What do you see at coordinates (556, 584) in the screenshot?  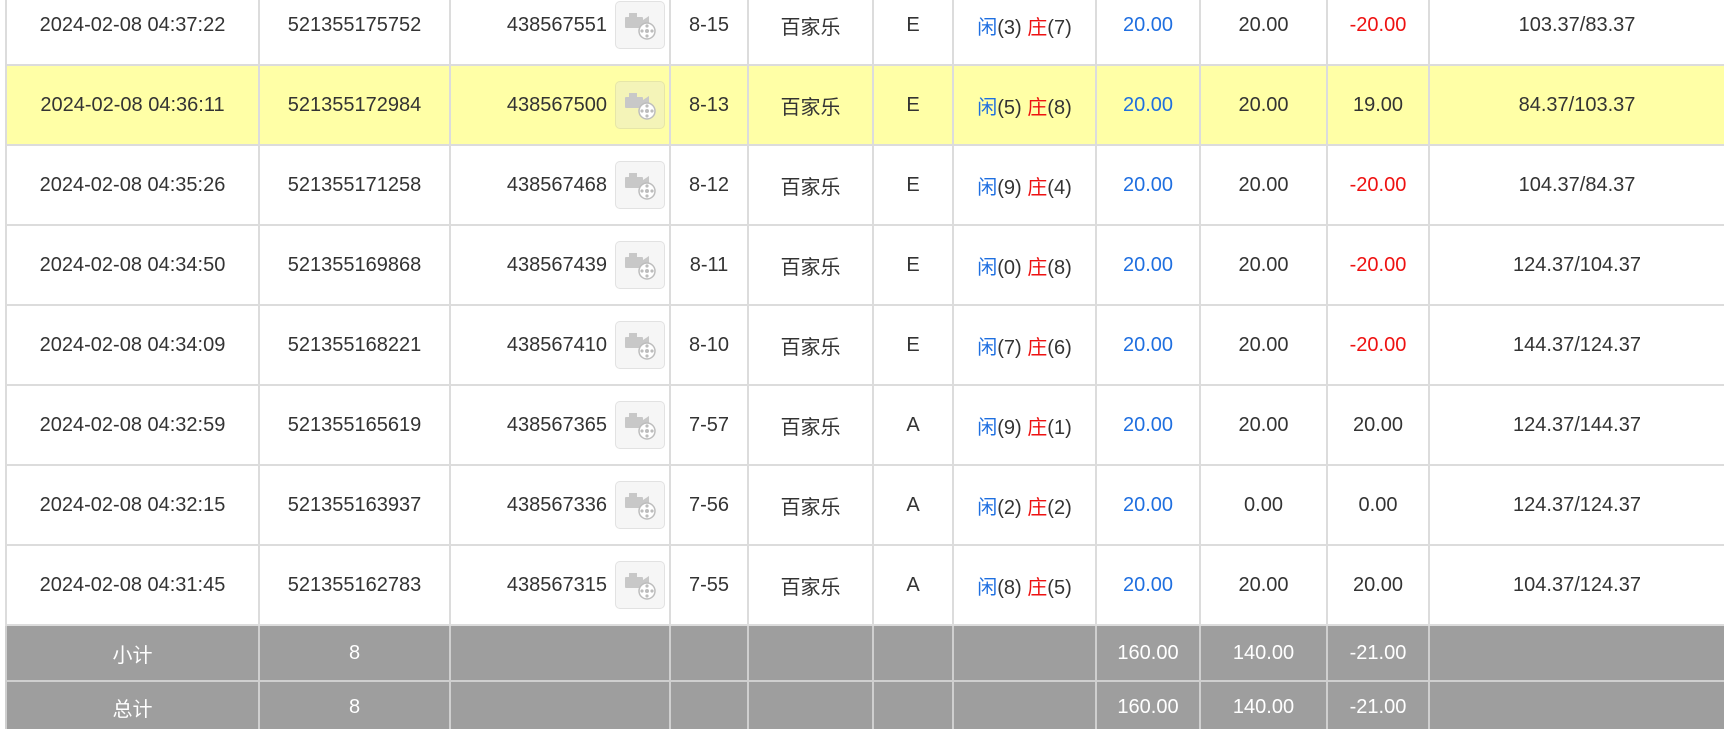 I see `round-number: 438567315` at bounding box center [556, 584].